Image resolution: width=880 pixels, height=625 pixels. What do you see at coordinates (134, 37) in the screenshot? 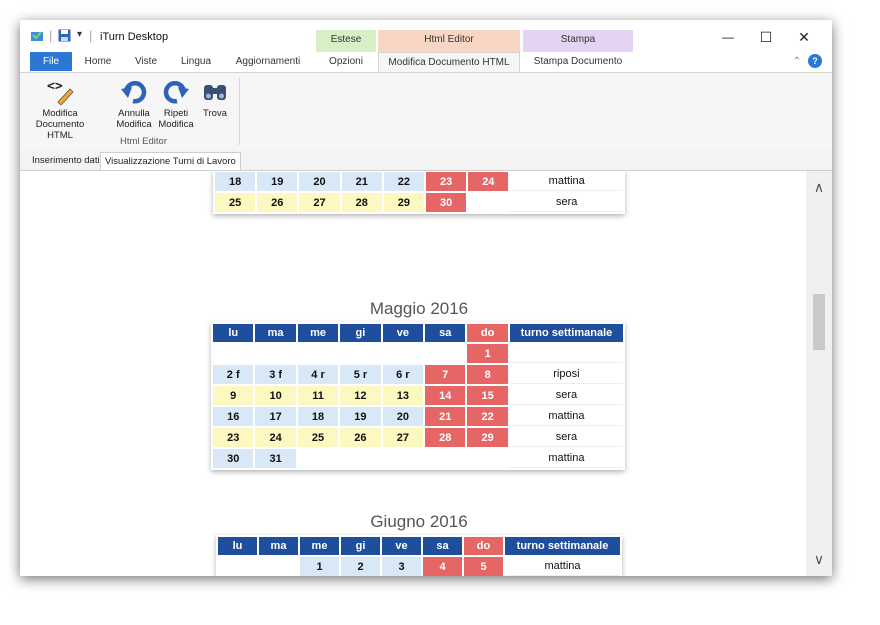
I see `app-title: iTurn Desktop` at bounding box center [134, 37].